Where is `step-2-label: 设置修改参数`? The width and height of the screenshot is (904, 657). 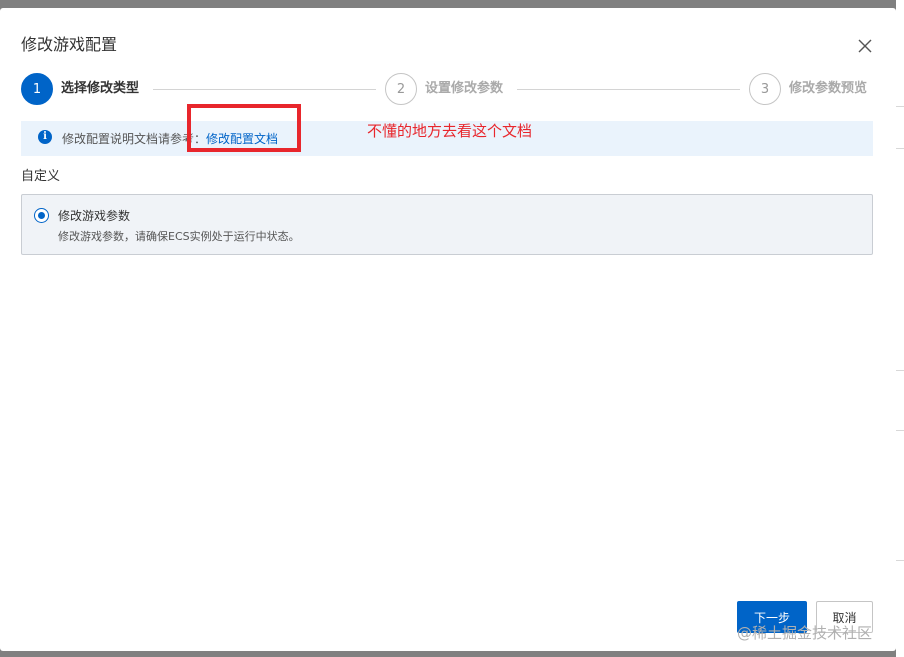
step-2-label: 设置修改参数 is located at coordinates (464, 88).